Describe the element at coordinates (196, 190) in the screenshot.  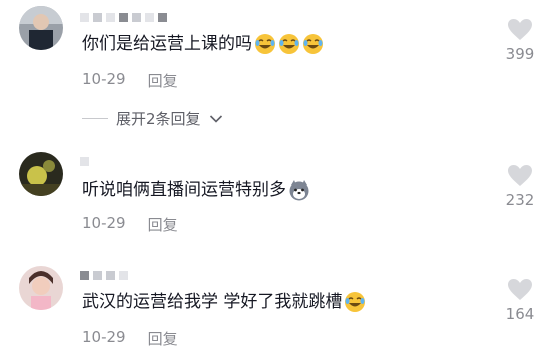
I see `comment-text: 听说咱俩直播间运营特别多` at that location.